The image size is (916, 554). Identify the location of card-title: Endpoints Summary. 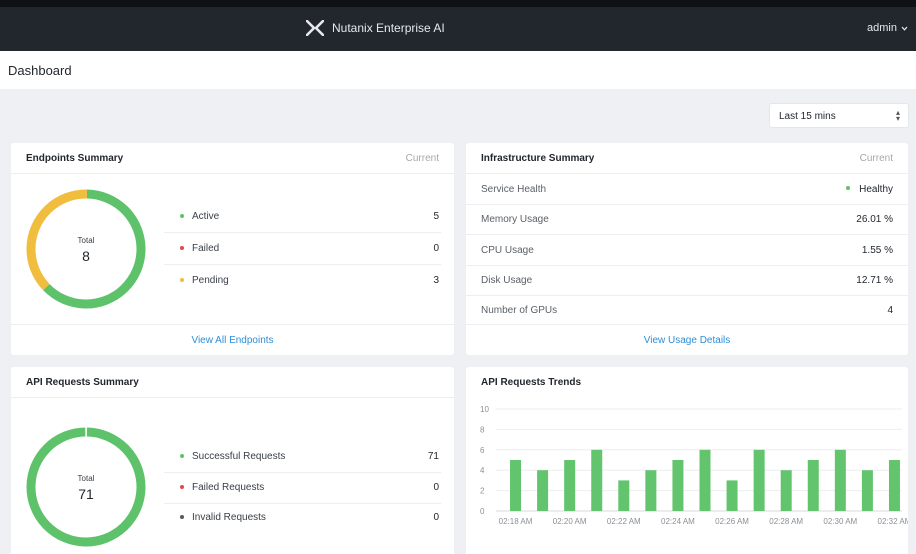
(75, 158).